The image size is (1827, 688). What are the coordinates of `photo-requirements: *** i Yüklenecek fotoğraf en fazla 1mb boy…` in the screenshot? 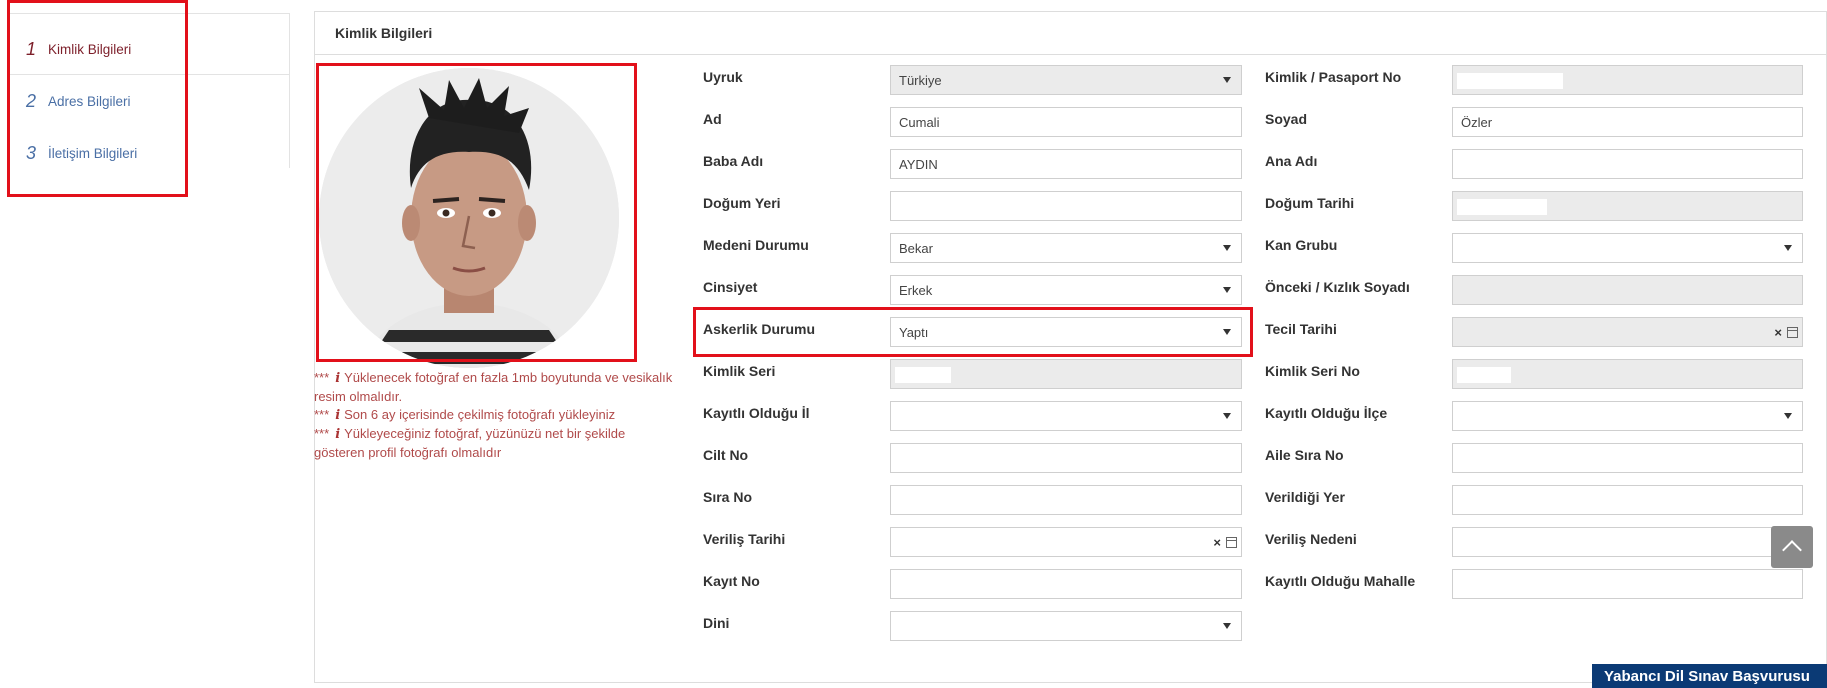 It's located at (494, 415).